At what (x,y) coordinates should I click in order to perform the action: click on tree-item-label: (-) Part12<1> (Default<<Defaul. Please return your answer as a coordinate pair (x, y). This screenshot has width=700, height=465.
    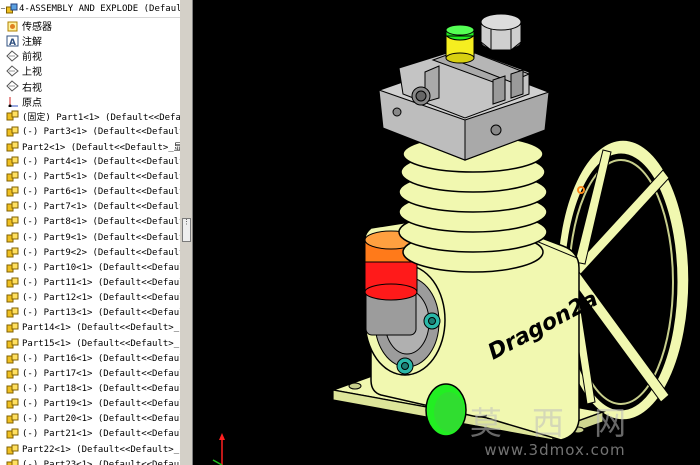
    Looking at the image, I should click on (101, 298).